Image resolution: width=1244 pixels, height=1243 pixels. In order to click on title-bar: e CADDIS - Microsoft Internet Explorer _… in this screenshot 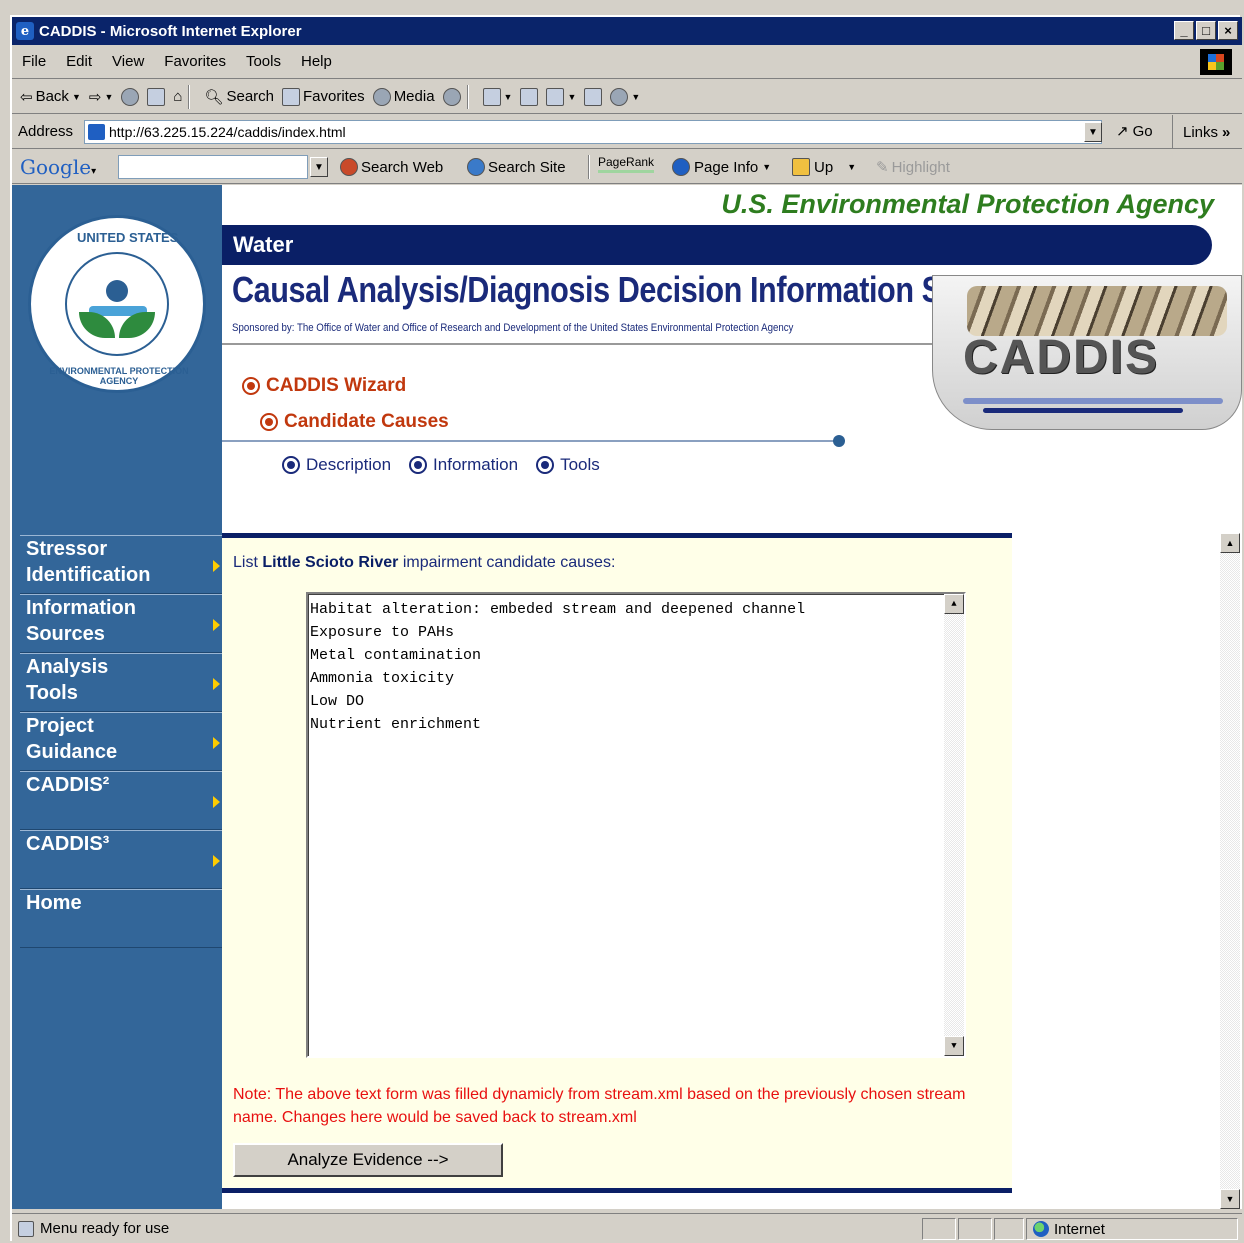, I will do `click(627, 31)`.